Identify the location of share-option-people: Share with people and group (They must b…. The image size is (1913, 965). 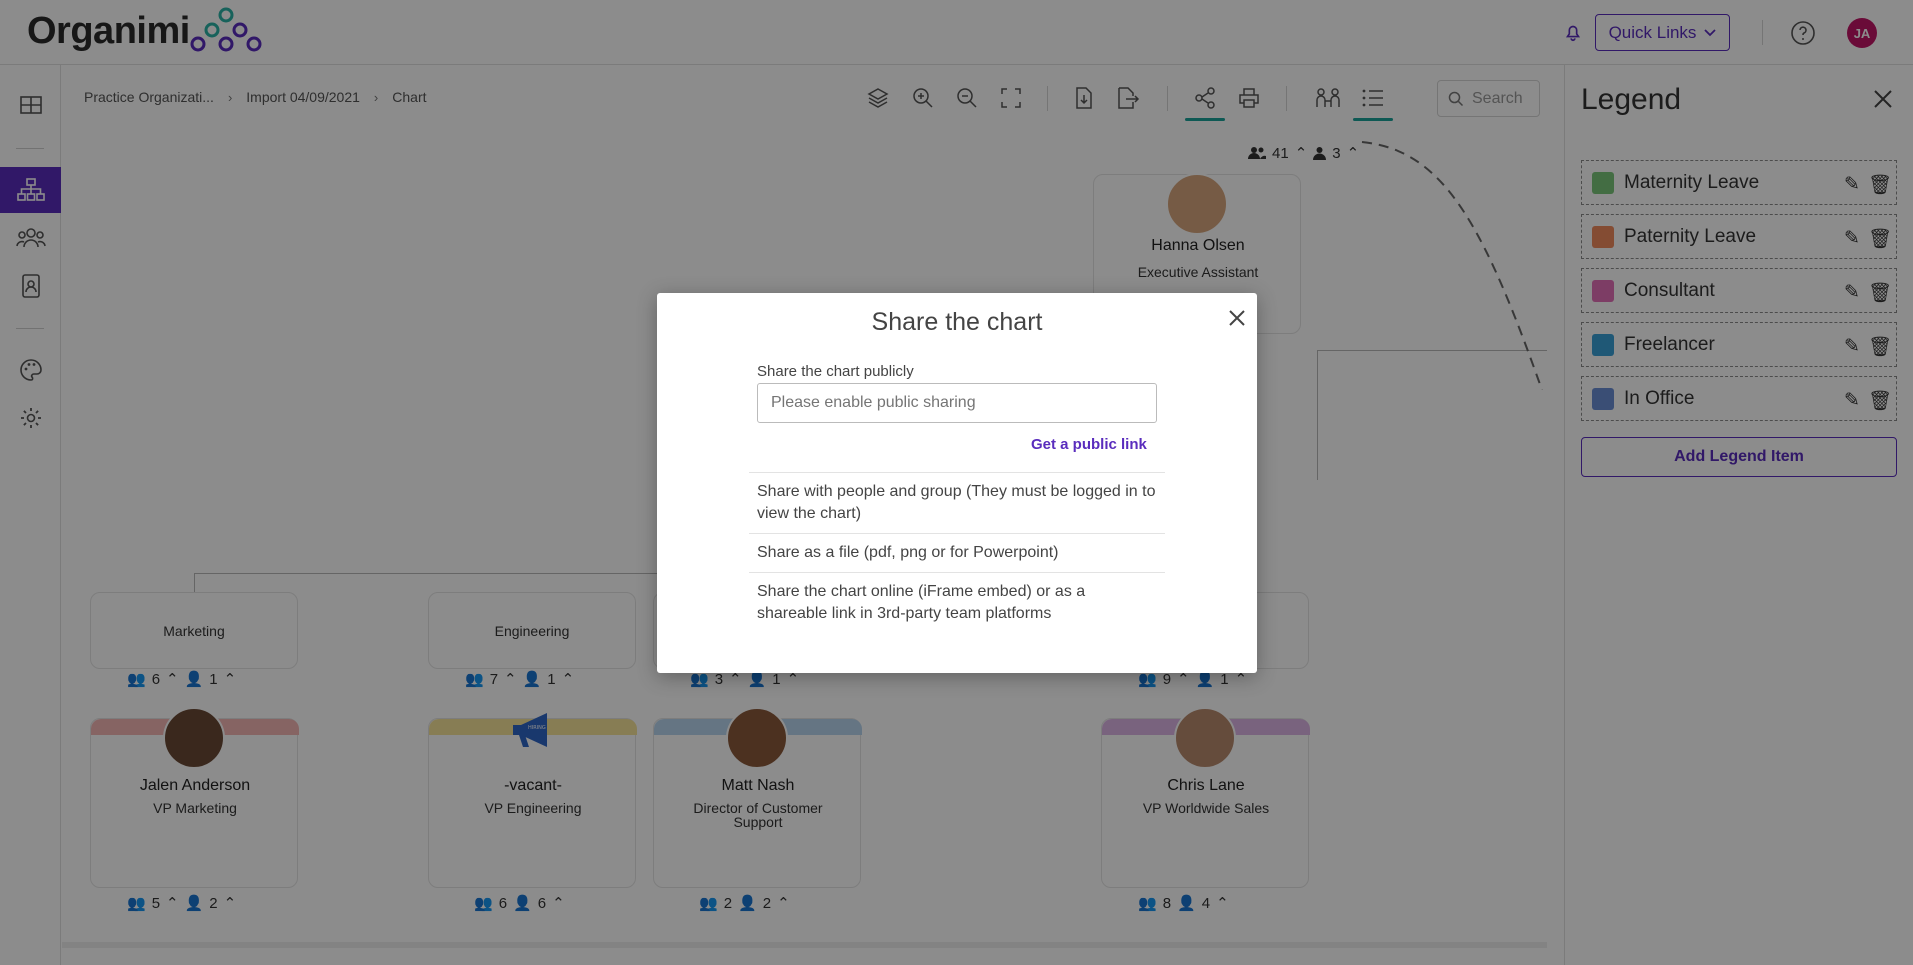
(957, 502).